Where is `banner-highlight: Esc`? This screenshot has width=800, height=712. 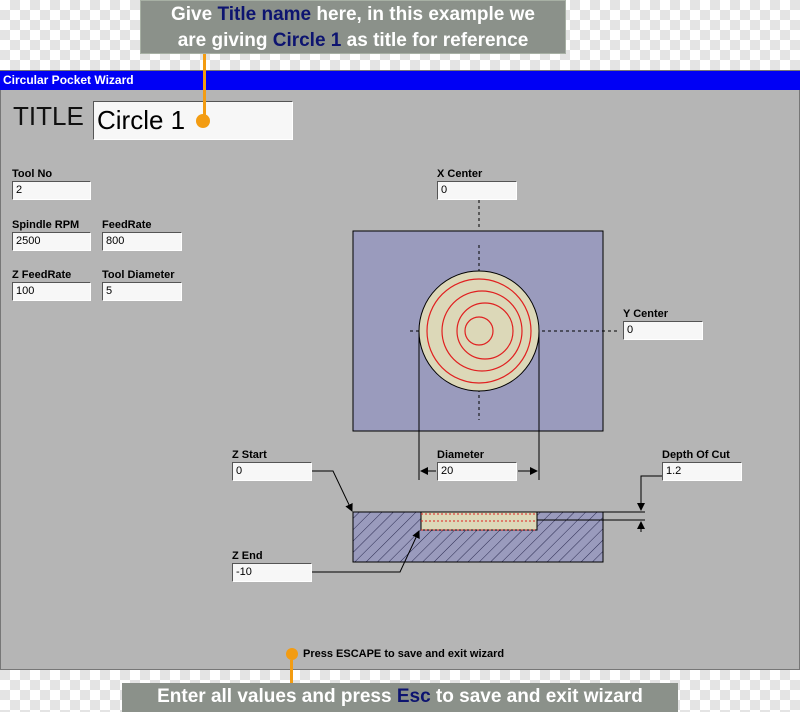 banner-highlight: Esc is located at coordinates (413, 696).